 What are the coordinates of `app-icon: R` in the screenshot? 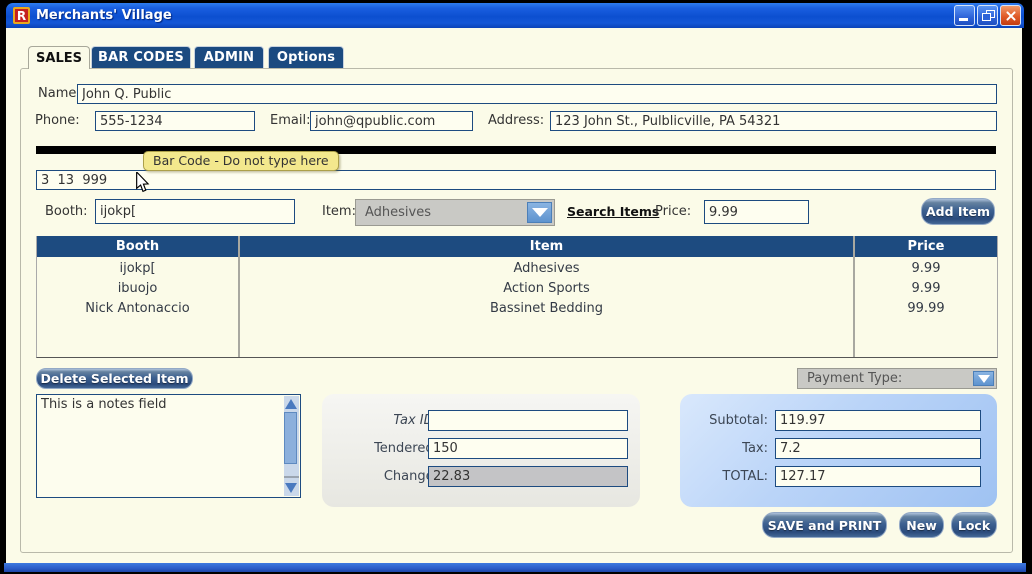 It's located at (21, 15).